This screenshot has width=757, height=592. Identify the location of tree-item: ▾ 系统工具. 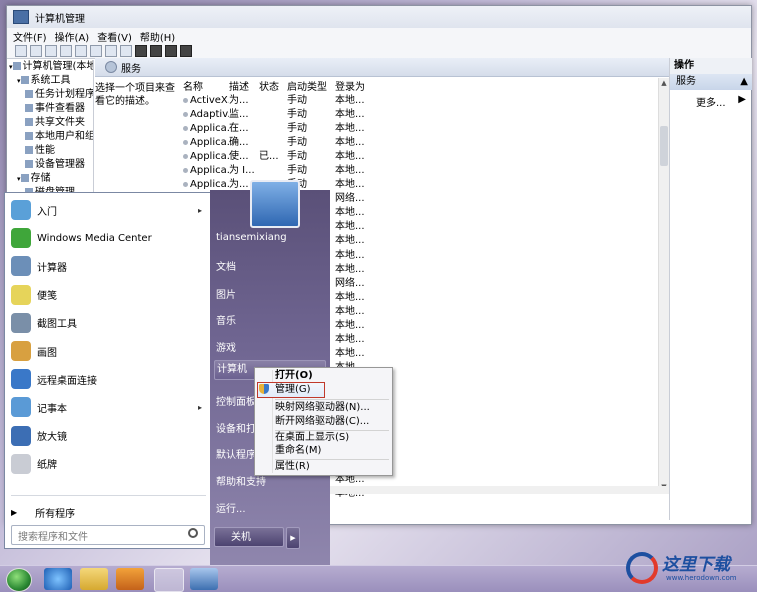
(50, 81).